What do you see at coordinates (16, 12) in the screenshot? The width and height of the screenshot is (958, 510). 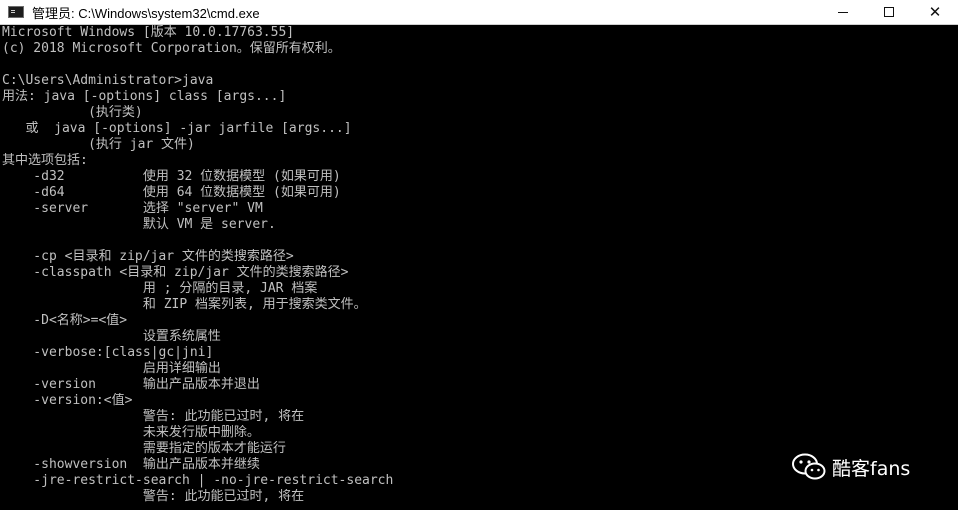 I see `cmd-app-icon` at bounding box center [16, 12].